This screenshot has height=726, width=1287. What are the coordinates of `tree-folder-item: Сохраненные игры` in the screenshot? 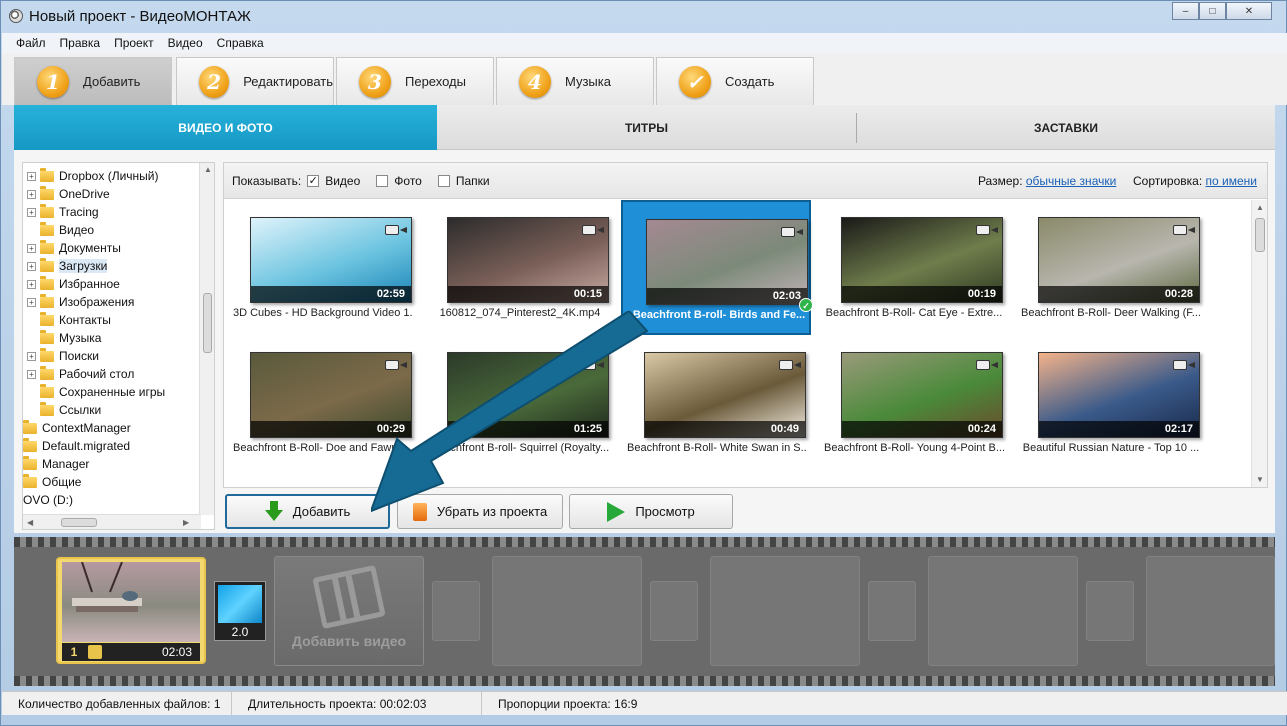 It's located at (96, 392).